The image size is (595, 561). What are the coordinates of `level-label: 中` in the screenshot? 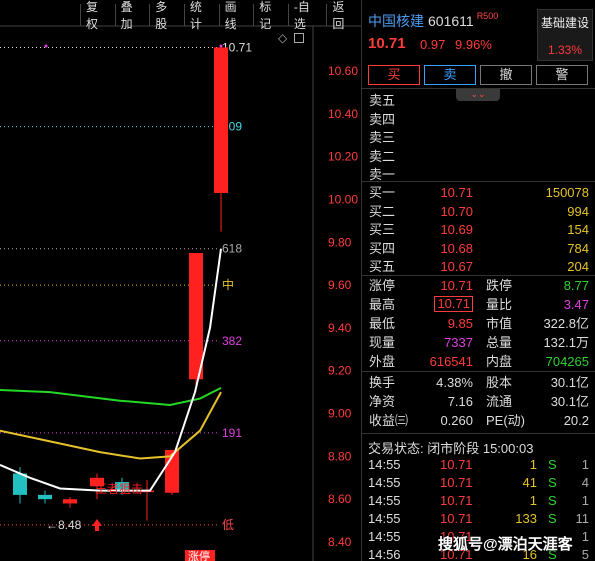 It's located at (228, 284).